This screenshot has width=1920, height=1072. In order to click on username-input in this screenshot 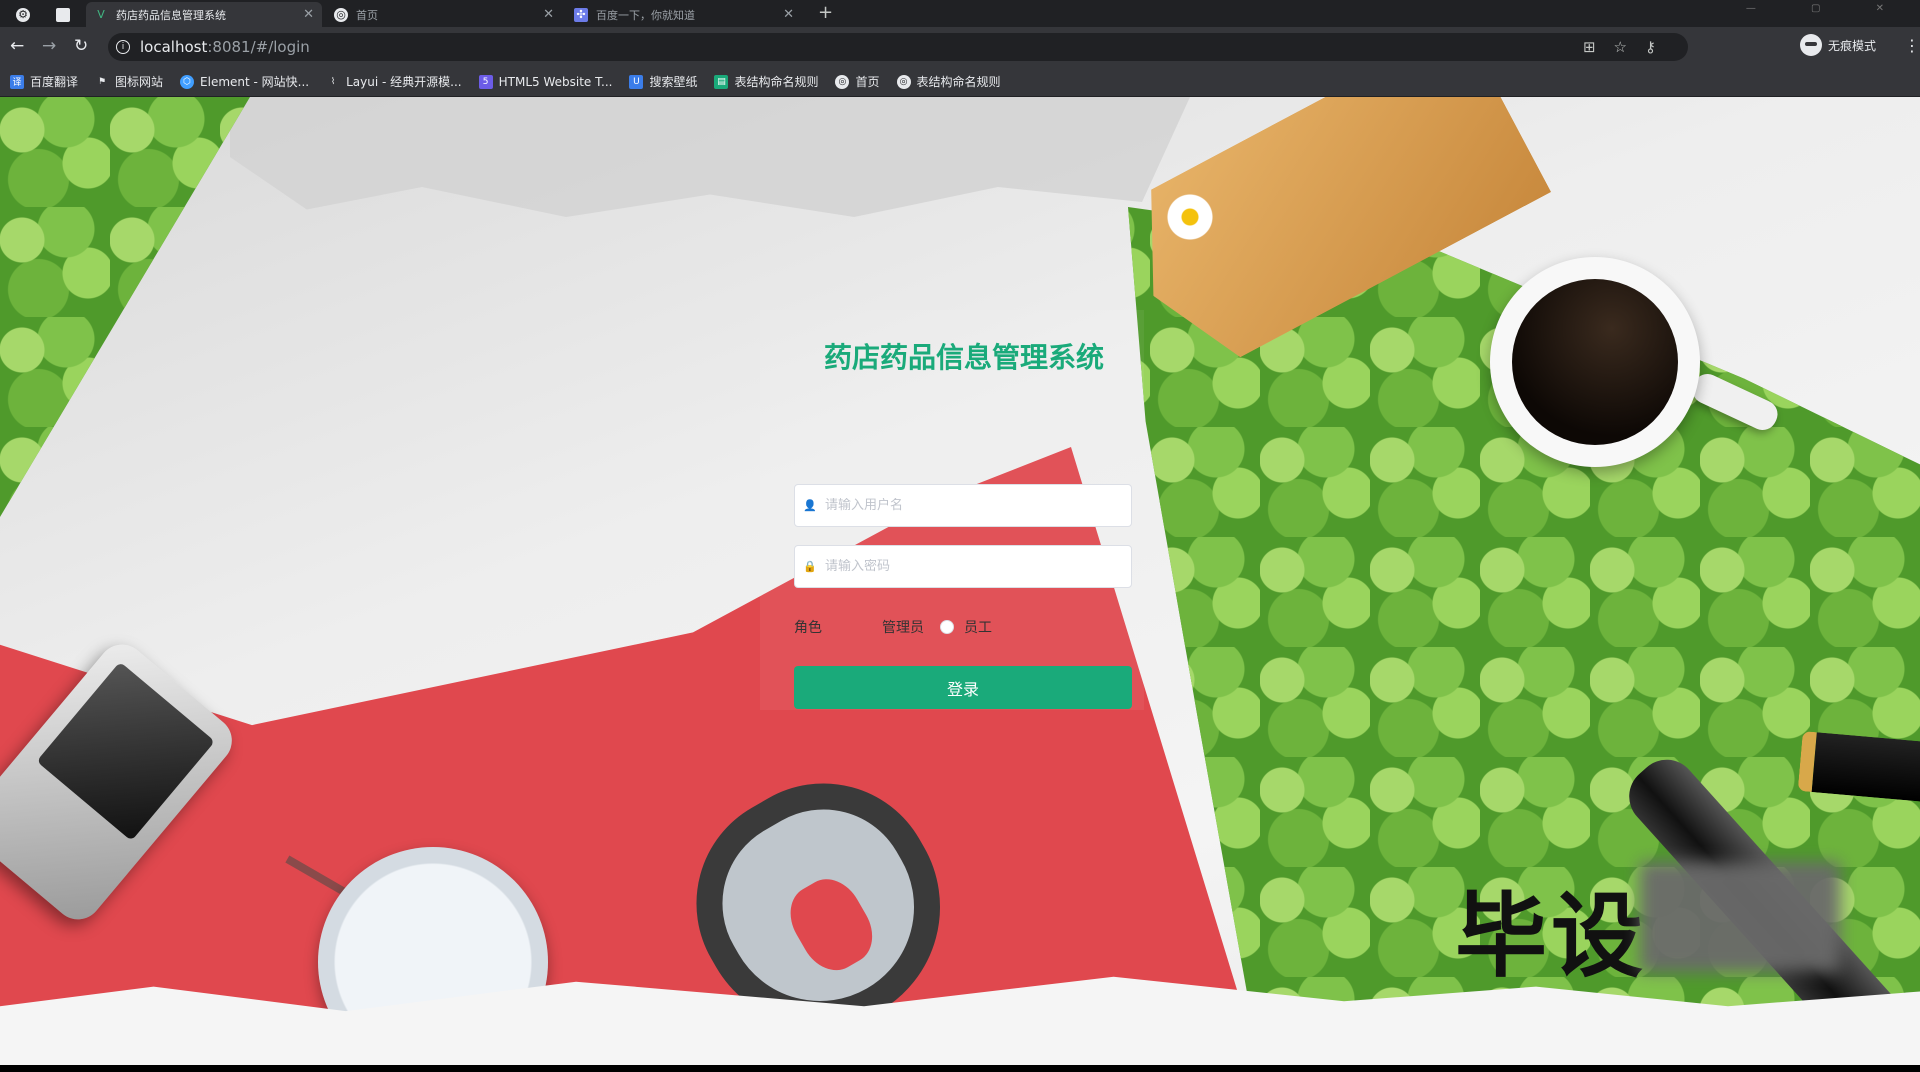, I will do `click(970, 505)`.